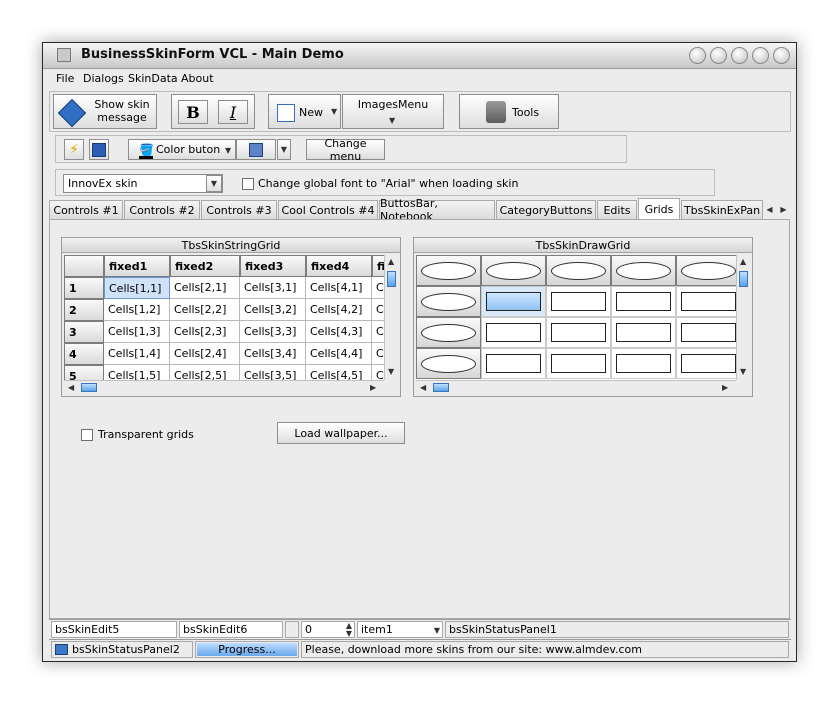 The height and width of the screenshot is (705, 839). I want to click on skin-select: InnovEx skin ▼, so click(143, 183).